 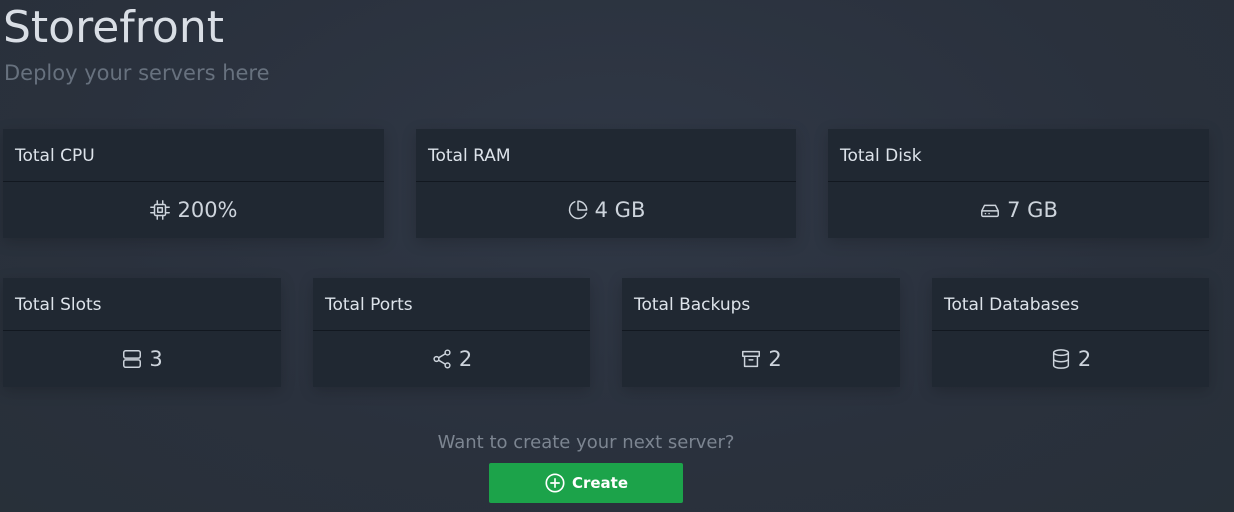 I want to click on stat-card-label: Total Disk, so click(x=1018, y=155).